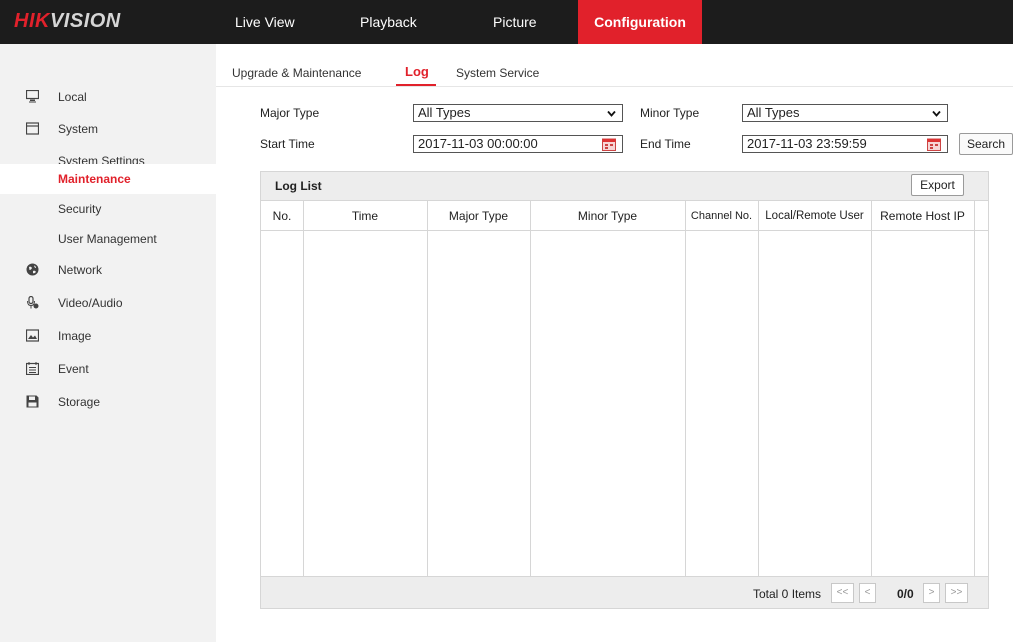 This screenshot has width=1013, height=642. I want to click on floppy-icon, so click(32, 401).